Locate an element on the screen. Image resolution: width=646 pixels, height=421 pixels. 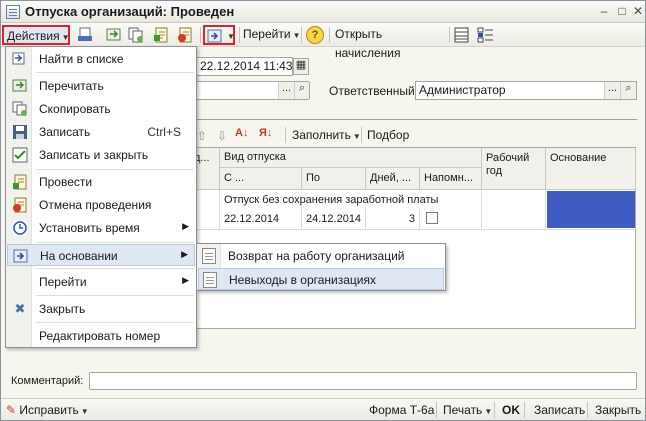
menu-item-find-in-list: Найти в списке is located at coordinates (101, 59).